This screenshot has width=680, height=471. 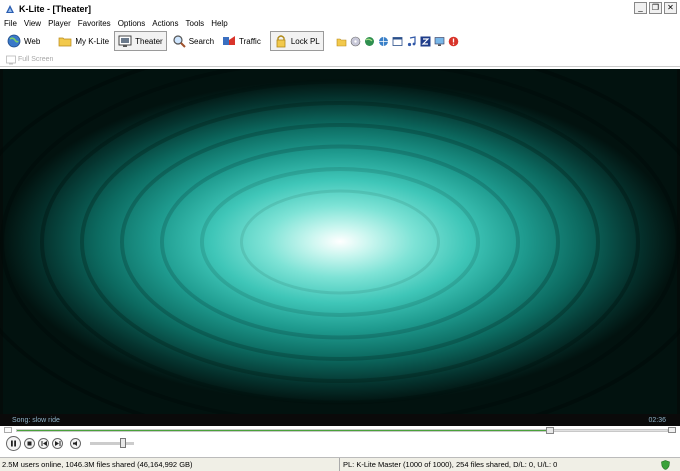 What do you see at coordinates (425, 41) in the screenshot?
I see `z-icon` at bounding box center [425, 41].